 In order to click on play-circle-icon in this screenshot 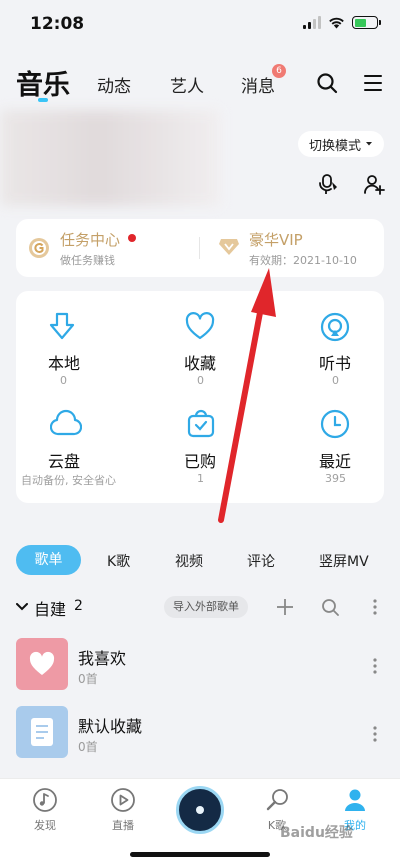, I will do `click(123, 800)`.